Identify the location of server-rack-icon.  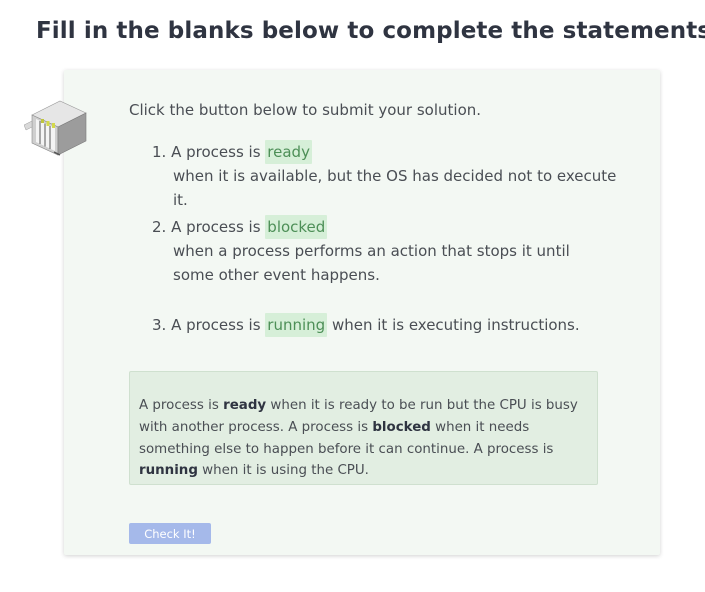
(55, 128).